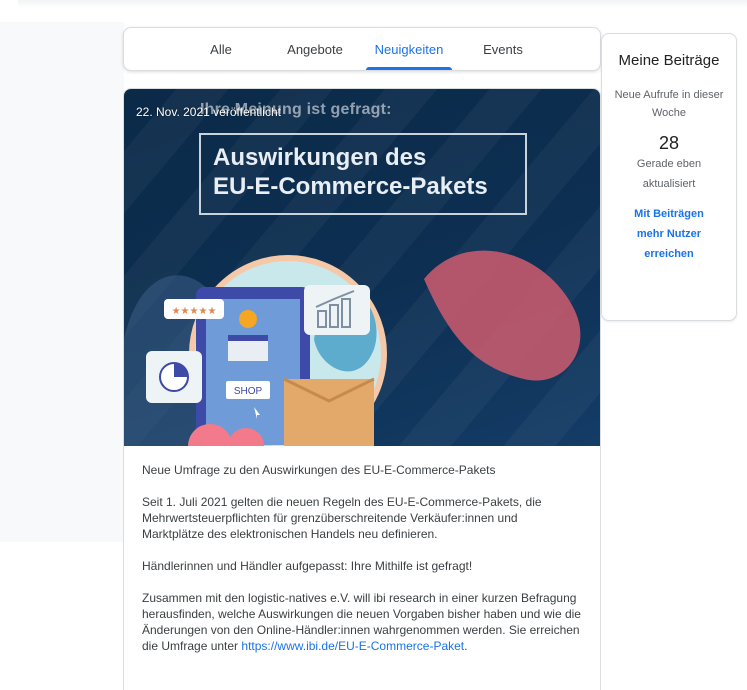  Describe the element at coordinates (669, 104) in the screenshot. I see `new-views-label: Neue Aufrufe in dieser Woche` at that location.